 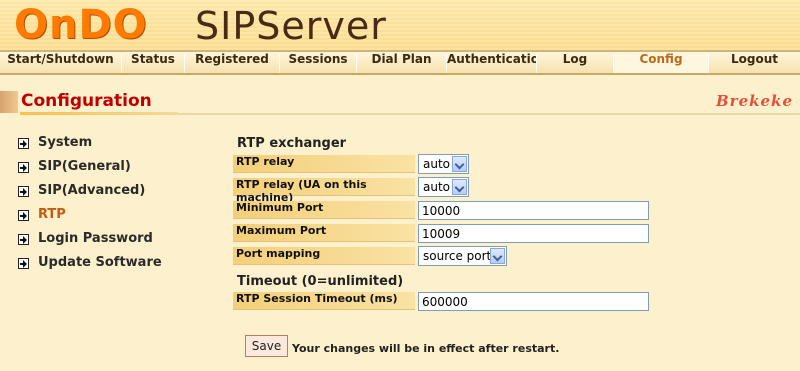 What do you see at coordinates (320, 281) in the screenshot?
I see `section-title-timeout: Timeout (0=unlimited)` at bounding box center [320, 281].